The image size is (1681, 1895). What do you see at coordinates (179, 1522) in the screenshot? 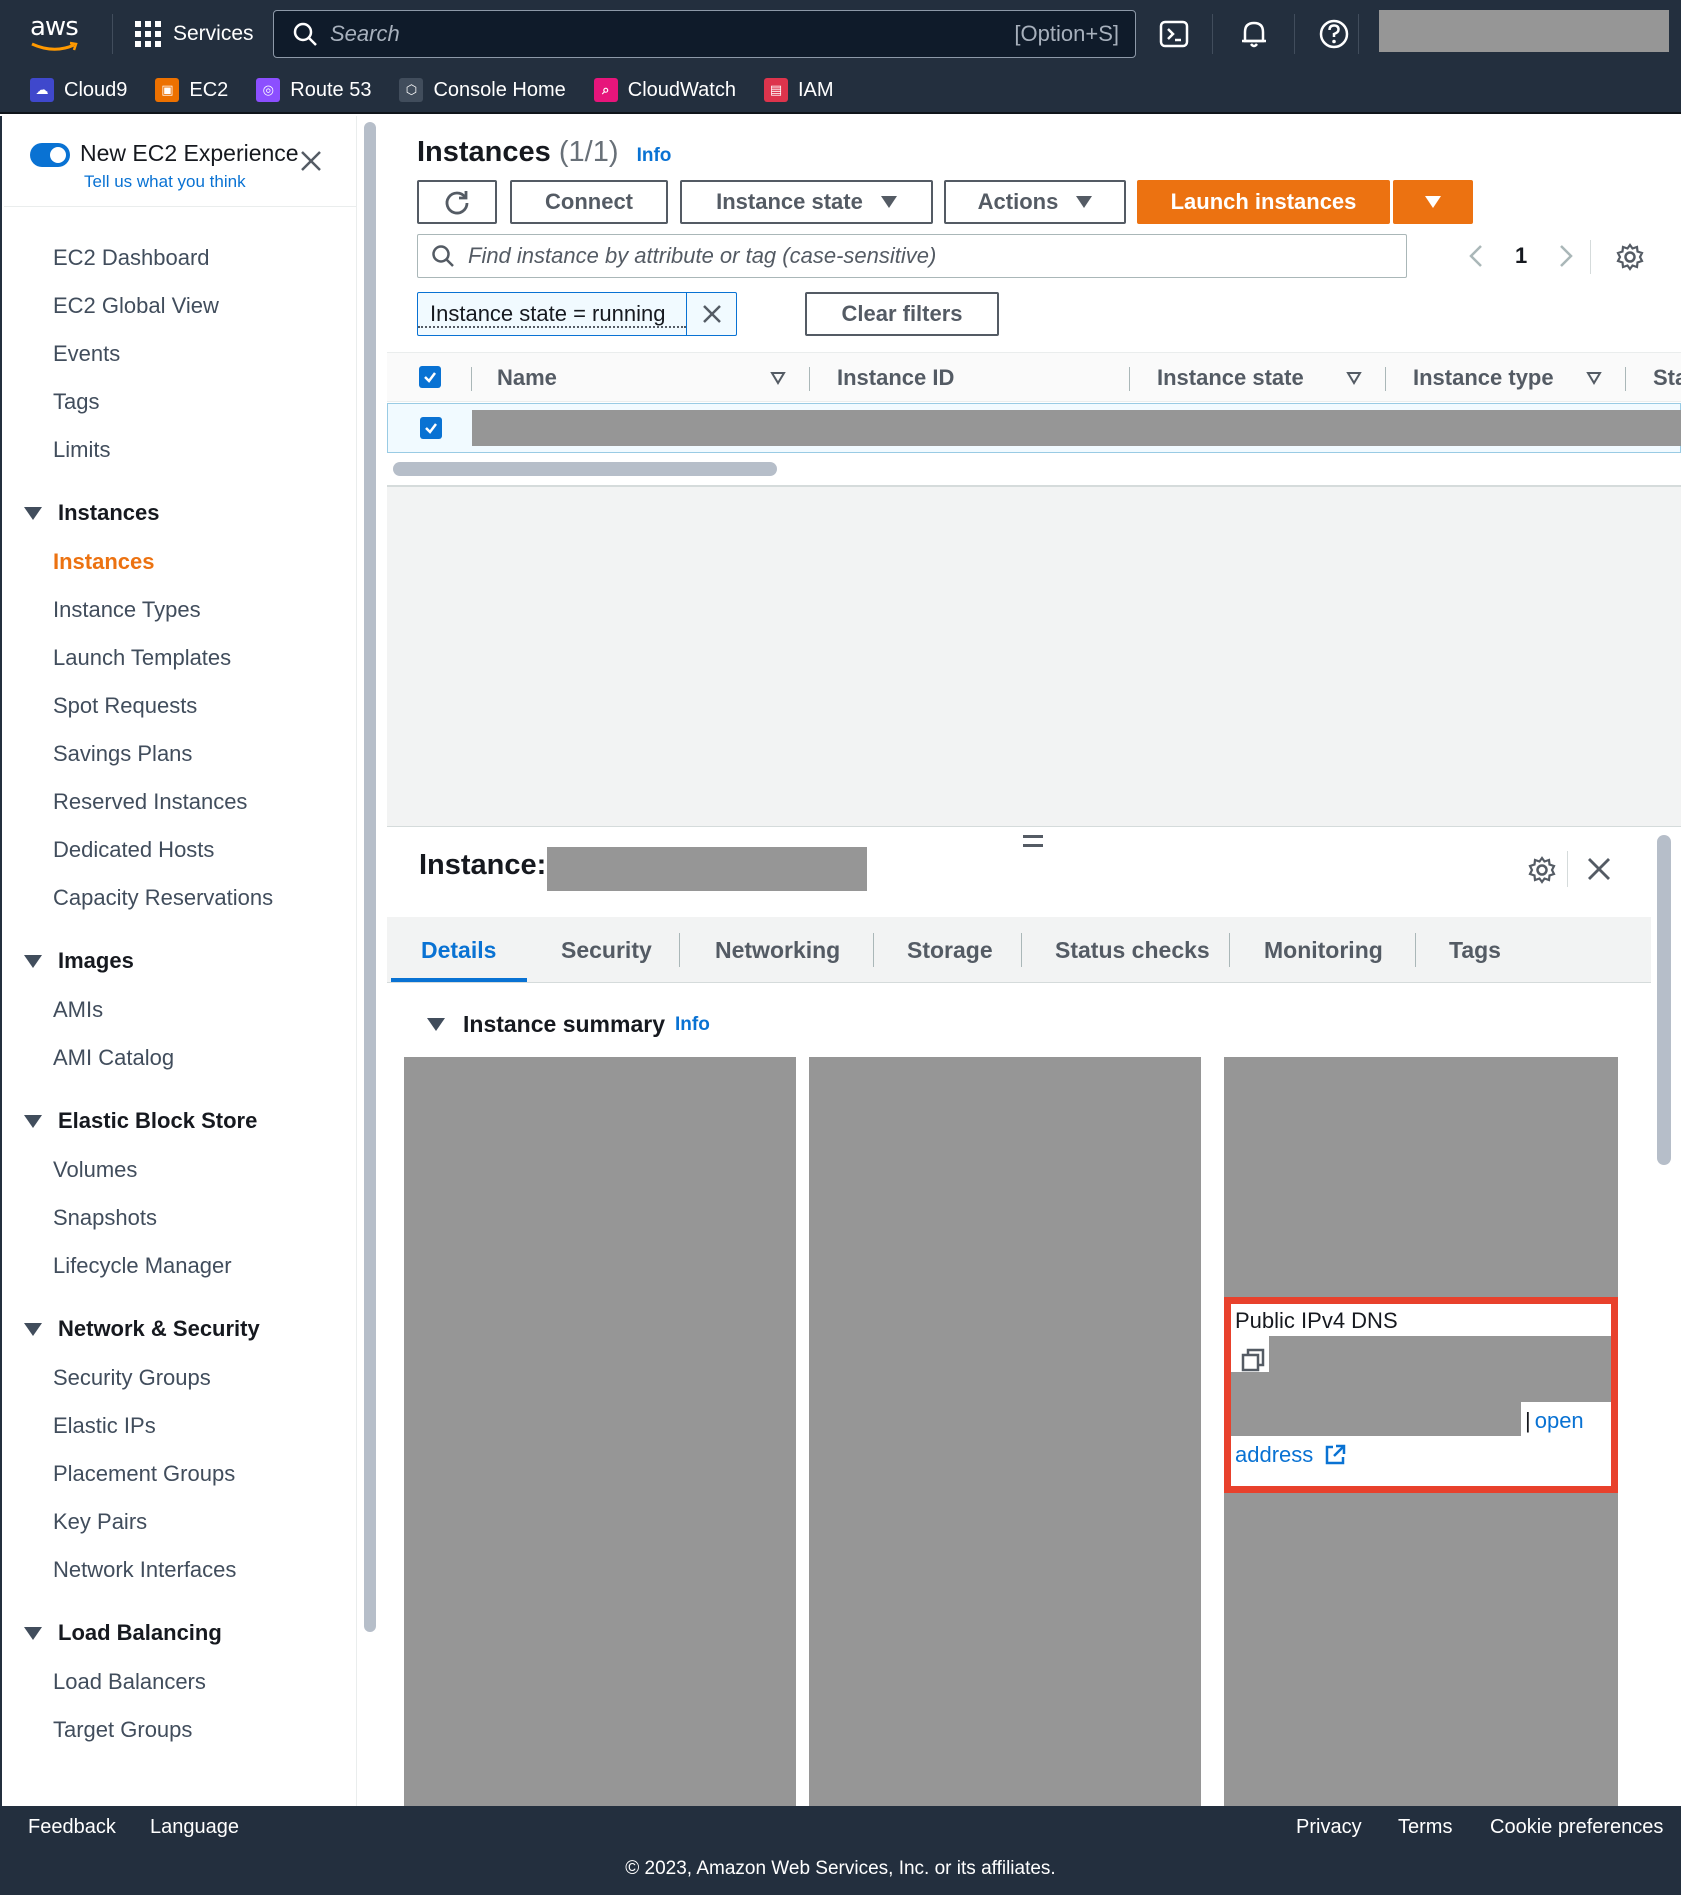
I see `sidebar-item-key-pairs: Key Pairs` at bounding box center [179, 1522].